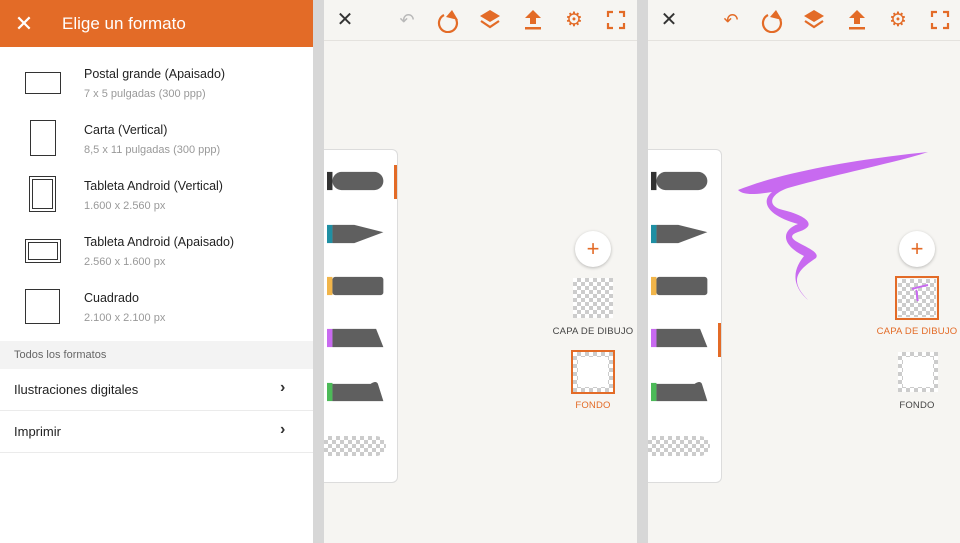 Image resolution: width=960 pixels, height=543 pixels. What do you see at coordinates (42, 194) in the screenshot?
I see `tablet-portrait-icon` at bounding box center [42, 194].